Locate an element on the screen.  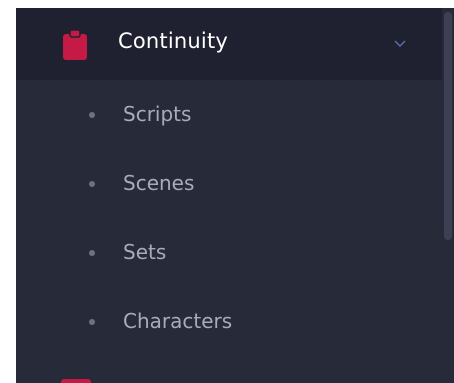
scrollbar-thumb is located at coordinates (448, 126).